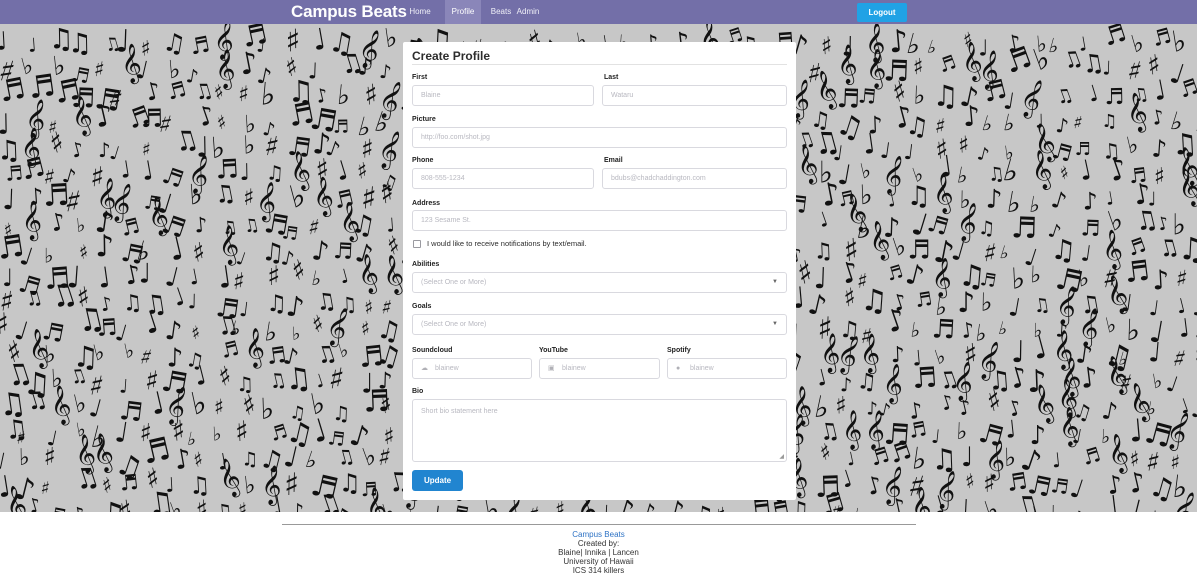 Image resolution: width=1197 pixels, height=582 pixels. Describe the element at coordinates (446, 220) in the screenshot. I see `address-placeholder: 123 Sesame St.` at that location.